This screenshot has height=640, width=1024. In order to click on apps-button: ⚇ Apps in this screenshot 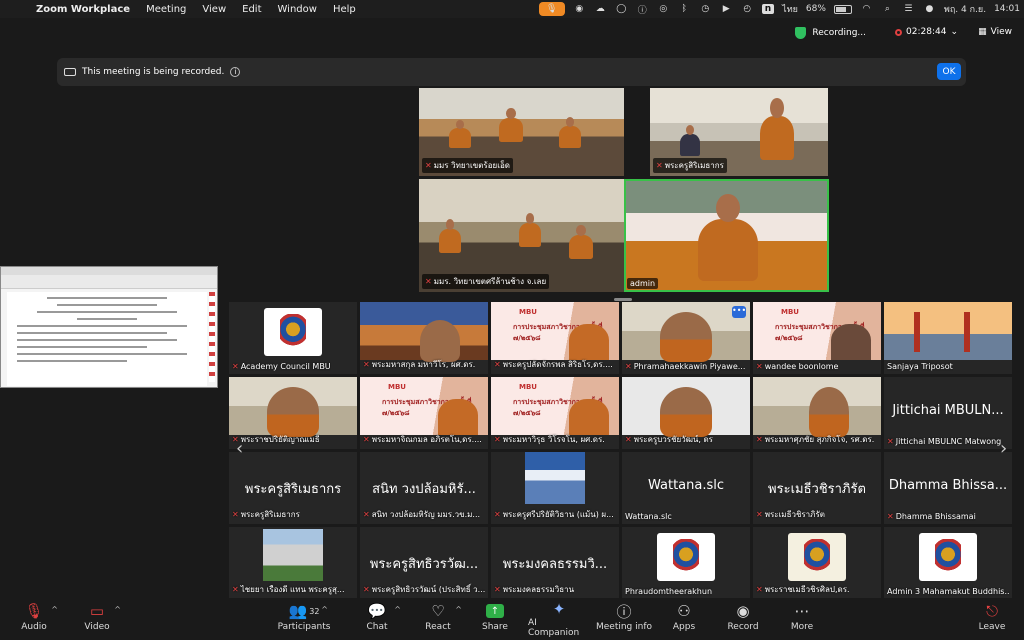, I will do `click(684, 619)`.